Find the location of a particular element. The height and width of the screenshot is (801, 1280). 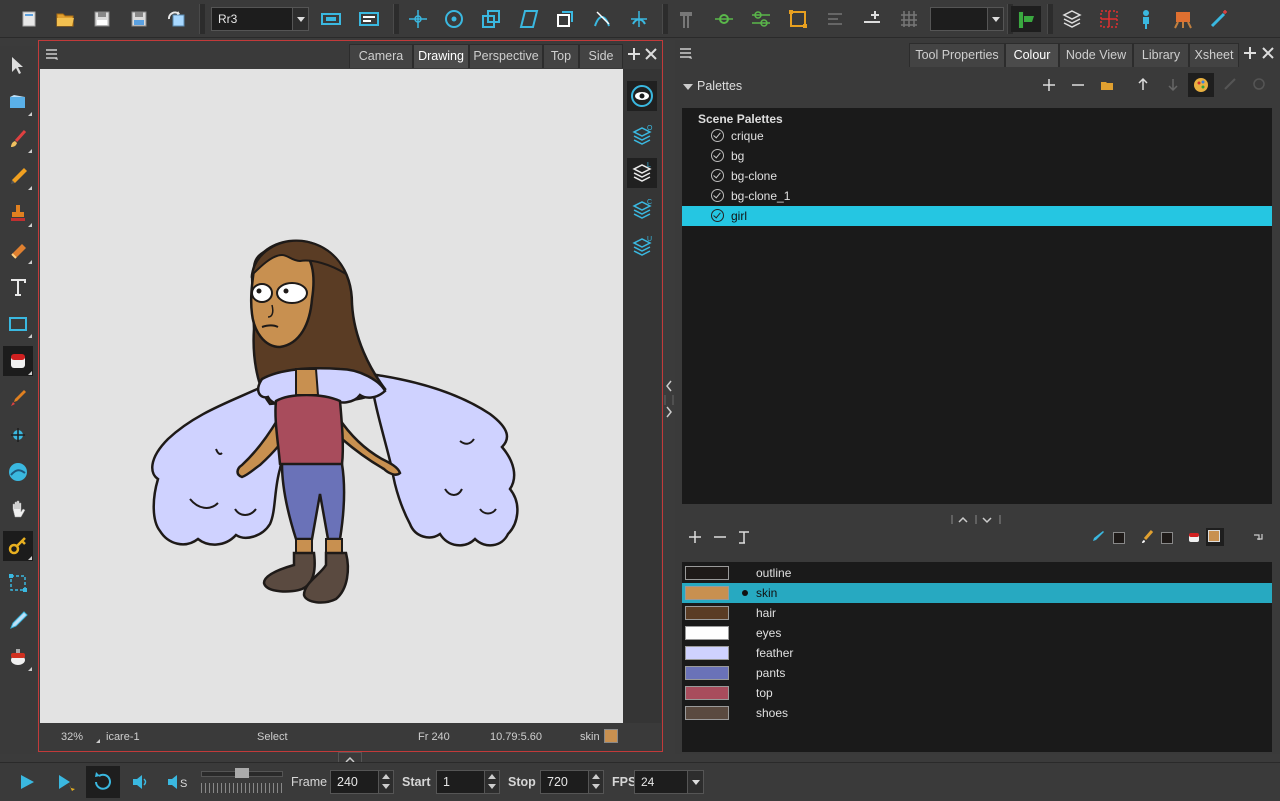

sound-scrub-icon: S is located at coordinates (178, 783).